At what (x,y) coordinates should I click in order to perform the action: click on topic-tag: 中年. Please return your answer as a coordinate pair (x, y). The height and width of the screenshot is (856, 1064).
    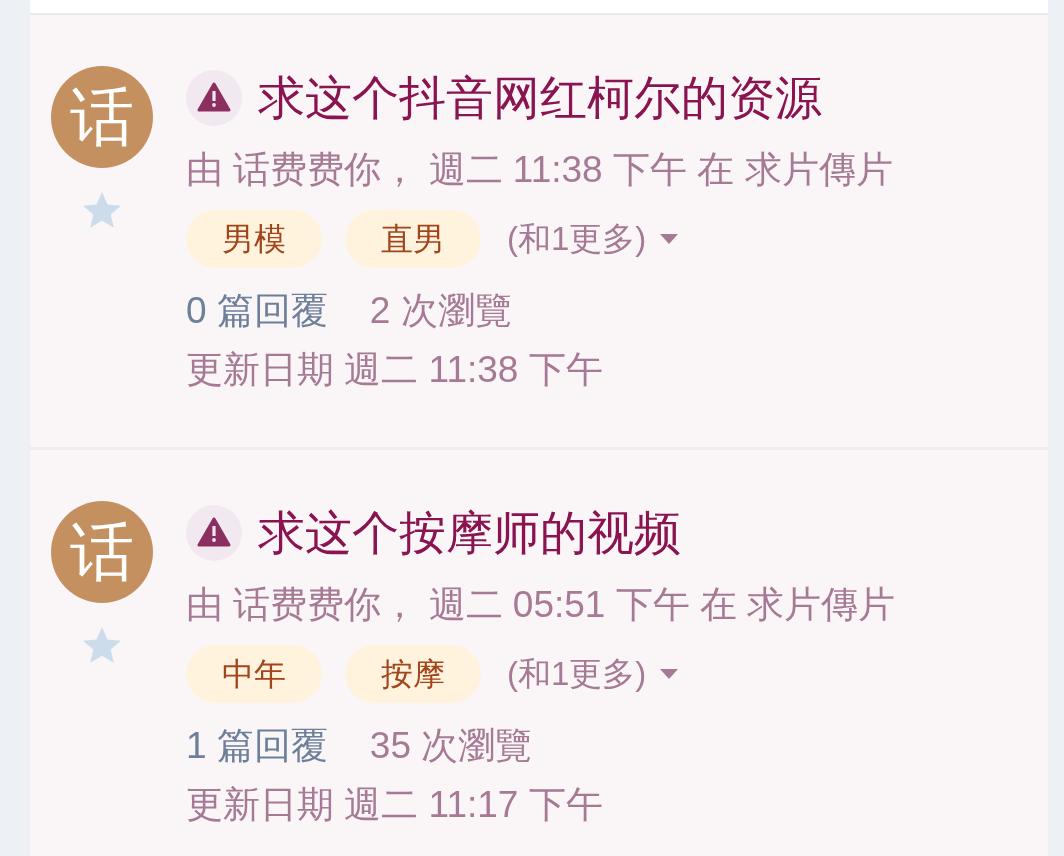
    Looking at the image, I should click on (254, 674).